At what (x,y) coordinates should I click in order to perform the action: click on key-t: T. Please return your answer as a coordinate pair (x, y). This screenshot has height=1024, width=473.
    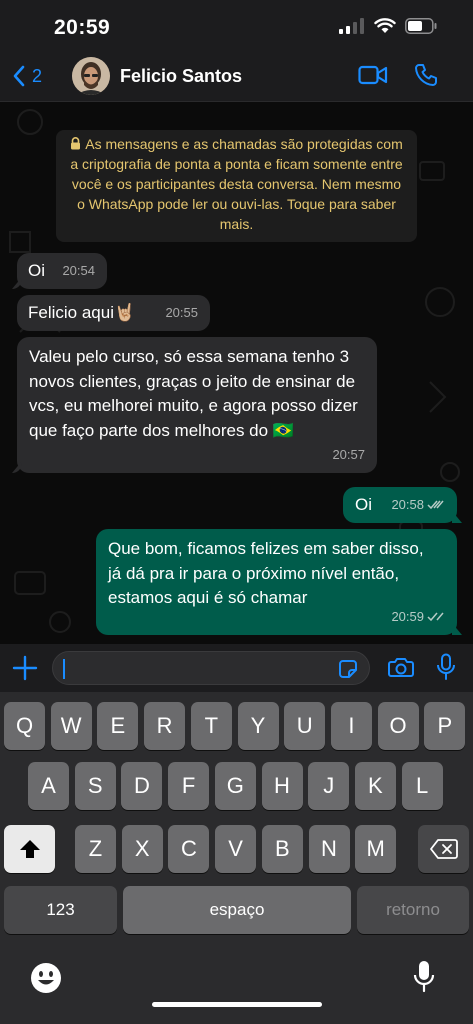
    Looking at the image, I should click on (211, 726).